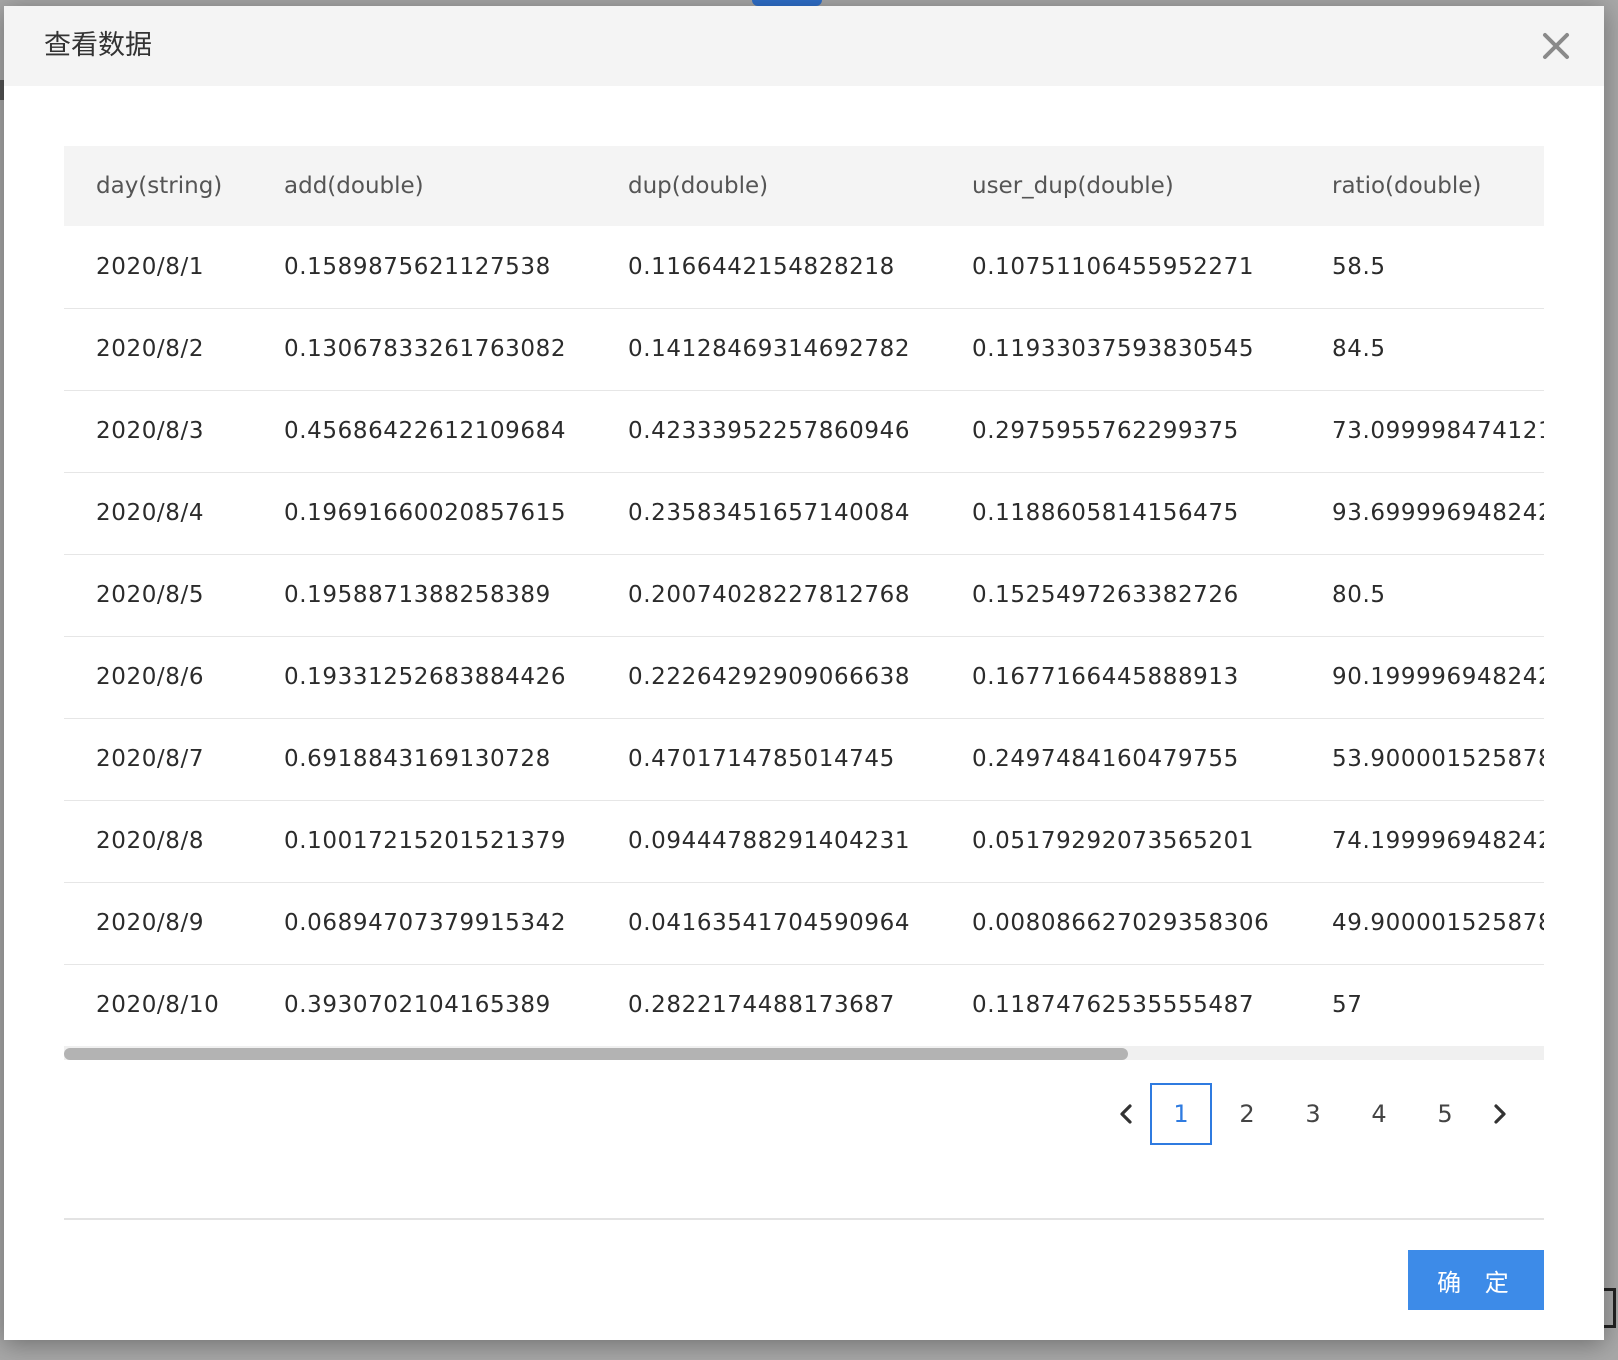 This screenshot has height=1360, width=1618. I want to click on horizontal-scrollbar-thumb, so click(596, 1054).